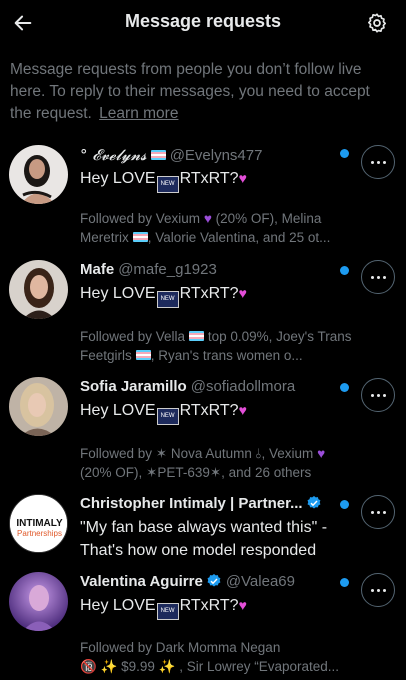 Image resolution: width=406 pixels, height=680 pixels. I want to click on name-line: ° 𝓔𝓿𝓮𝓵𝔂𝓷𝓼 @Evelyns477, so click(210, 155).